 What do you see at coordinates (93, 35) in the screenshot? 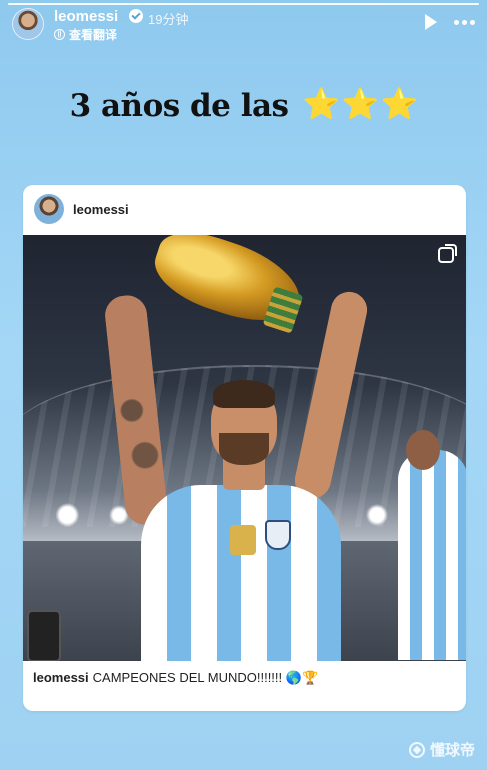
I see `translate-label: 查看翻译` at bounding box center [93, 35].